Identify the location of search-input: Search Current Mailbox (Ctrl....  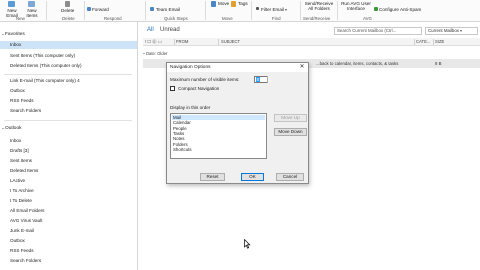
(378, 31).